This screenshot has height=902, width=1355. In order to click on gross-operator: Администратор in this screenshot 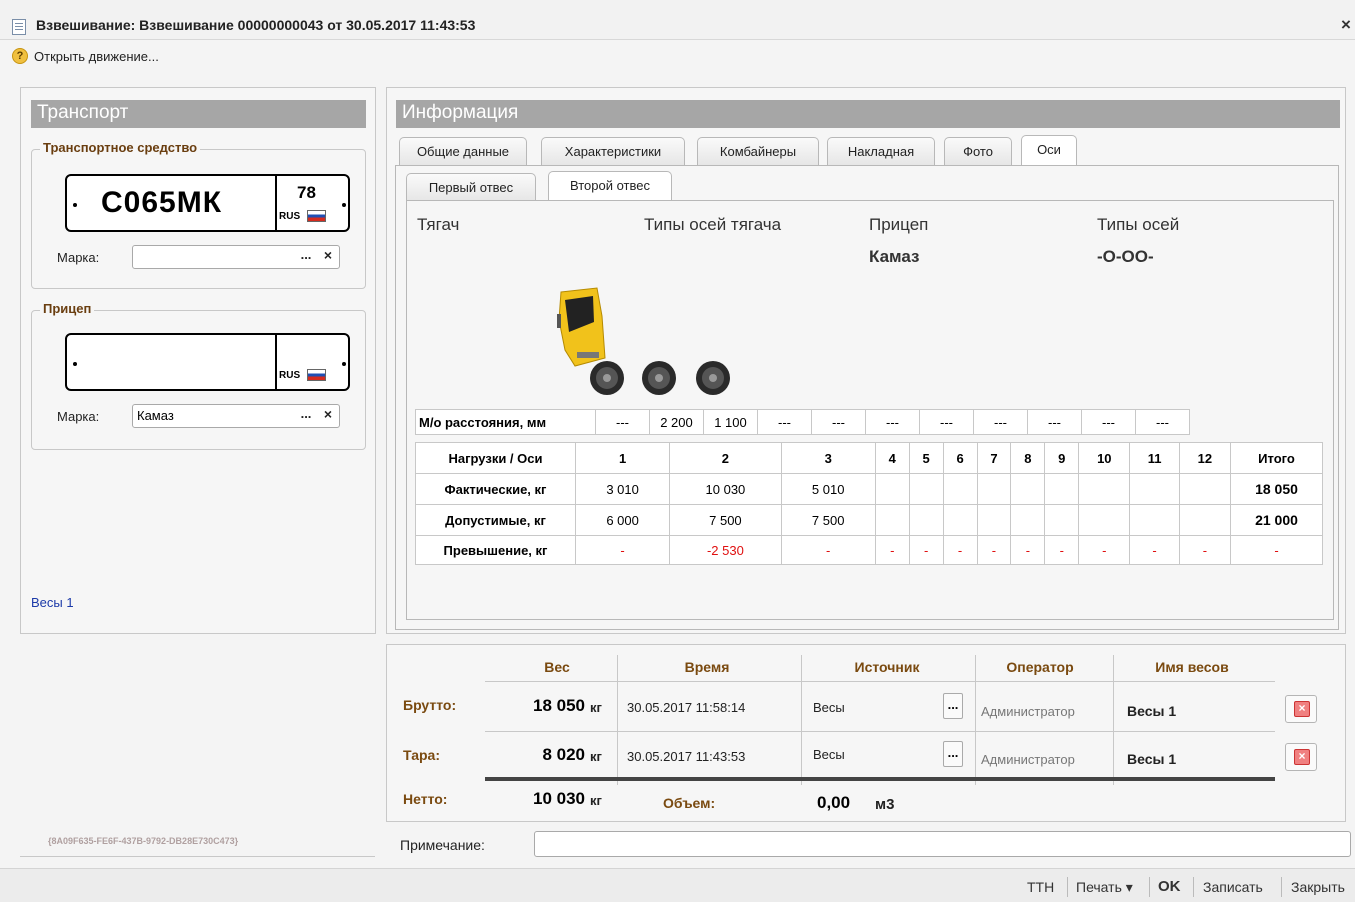, I will do `click(1028, 711)`.